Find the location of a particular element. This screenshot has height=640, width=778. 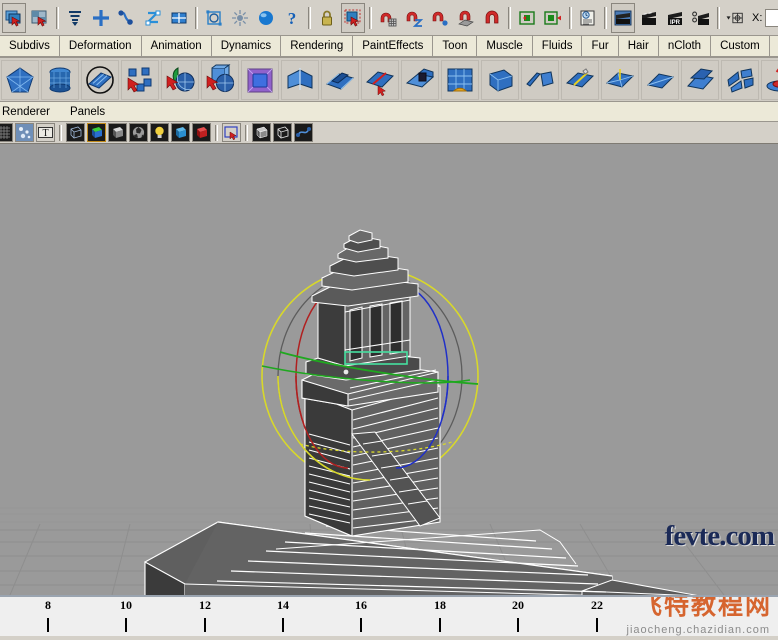

text-display-icon: T is located at coordinates (45, 132).